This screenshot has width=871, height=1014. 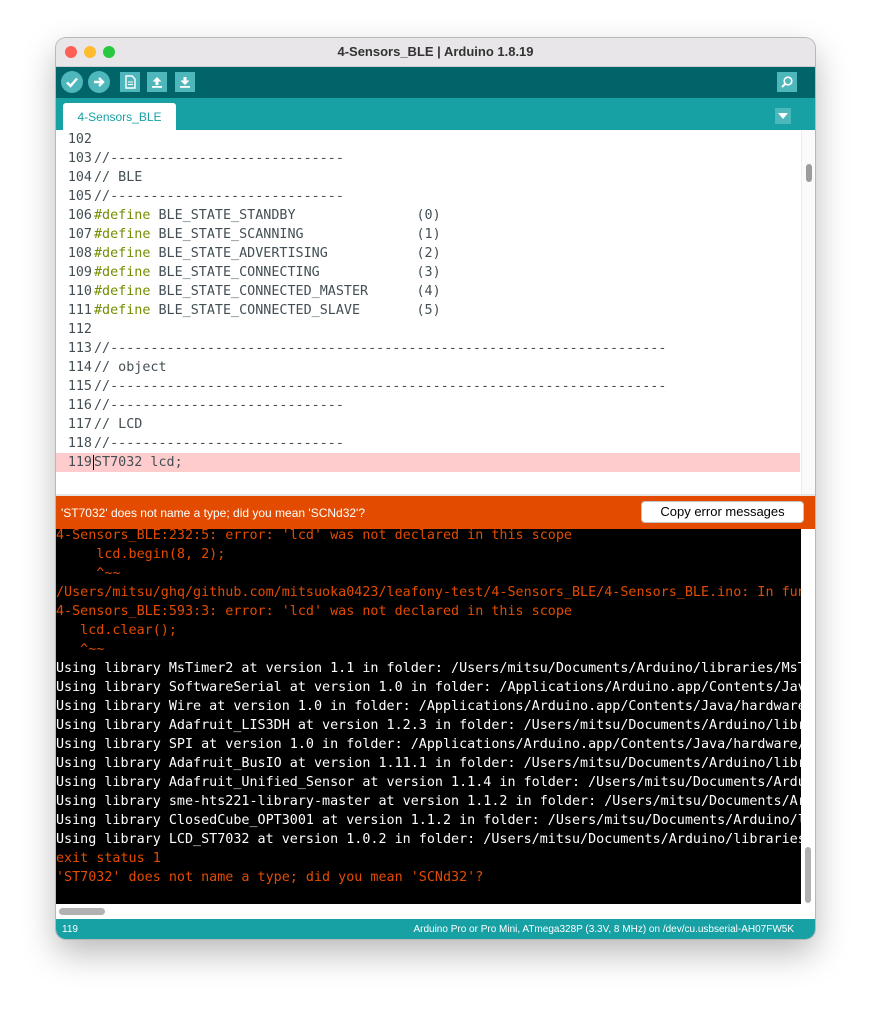 I want to click on new-icon, so click(x=130, y=82).